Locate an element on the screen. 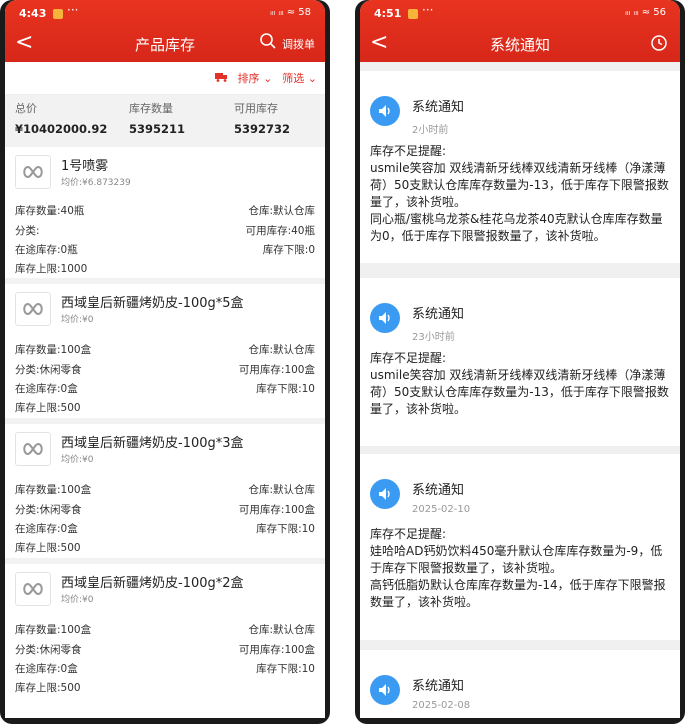 The image size is (686, 724). product-name: 西域皇后新疆烤奶皮-100g*3盒 is located at coordinates (152, 443).